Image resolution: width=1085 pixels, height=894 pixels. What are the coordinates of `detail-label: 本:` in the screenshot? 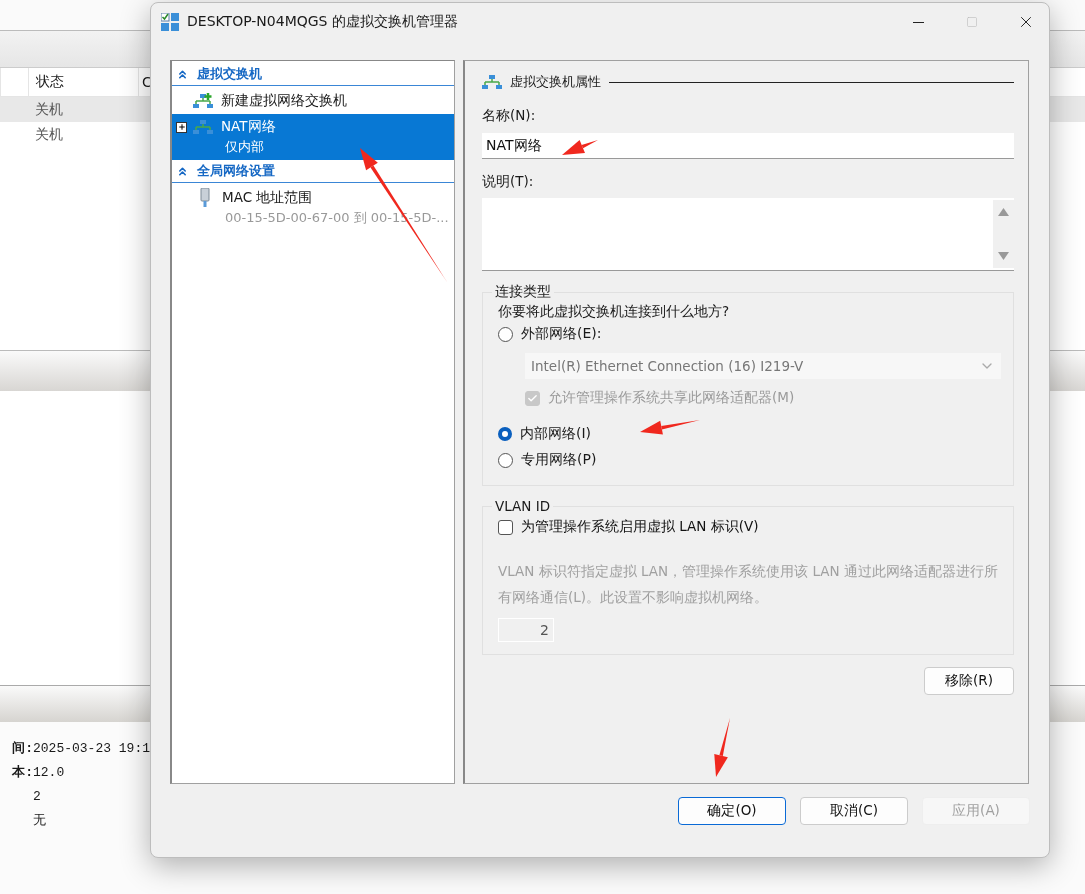 It's located at (22, 772).